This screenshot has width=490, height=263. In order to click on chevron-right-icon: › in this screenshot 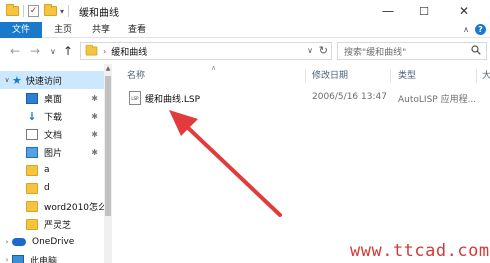, I will do `click(104, 51)`.